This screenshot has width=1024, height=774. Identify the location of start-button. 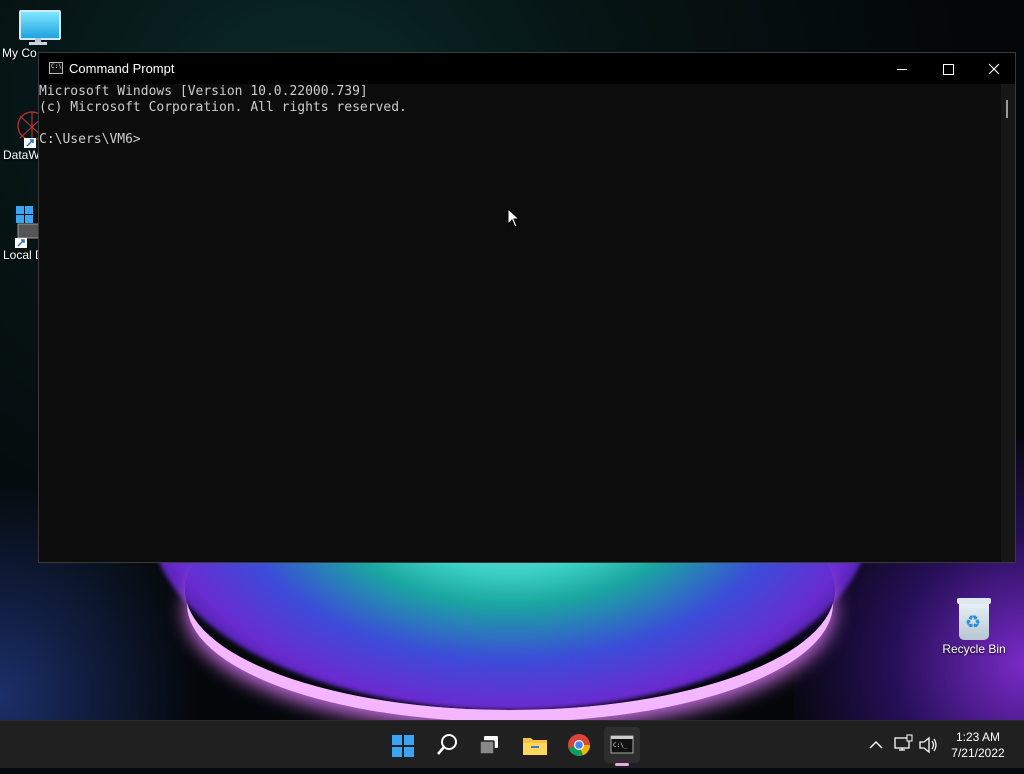
(402, 745).